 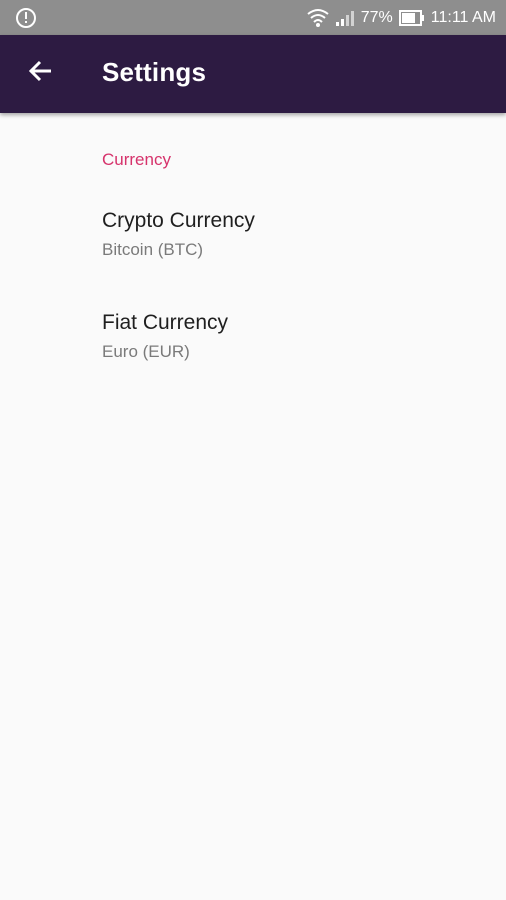 What do you see at coordinates (153, 249) in the screenshot?
I see `setting-summary: Bitcoin (BTC)` at bounding box center [153, 249].